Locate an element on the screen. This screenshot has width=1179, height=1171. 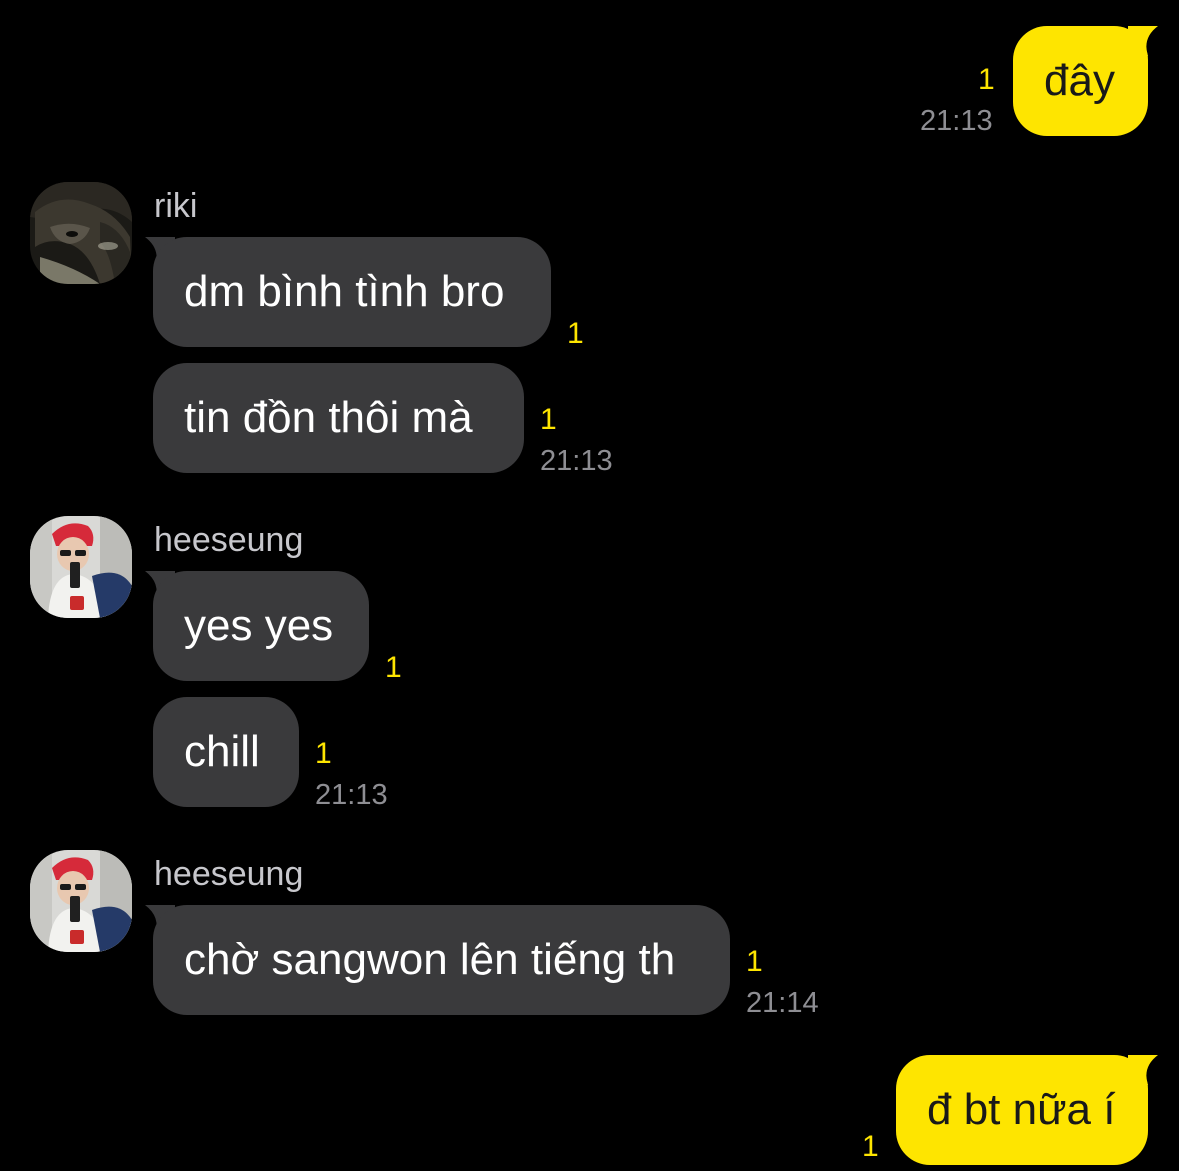
message-text: dm bình tình bro is located at coordinates (344, 291).